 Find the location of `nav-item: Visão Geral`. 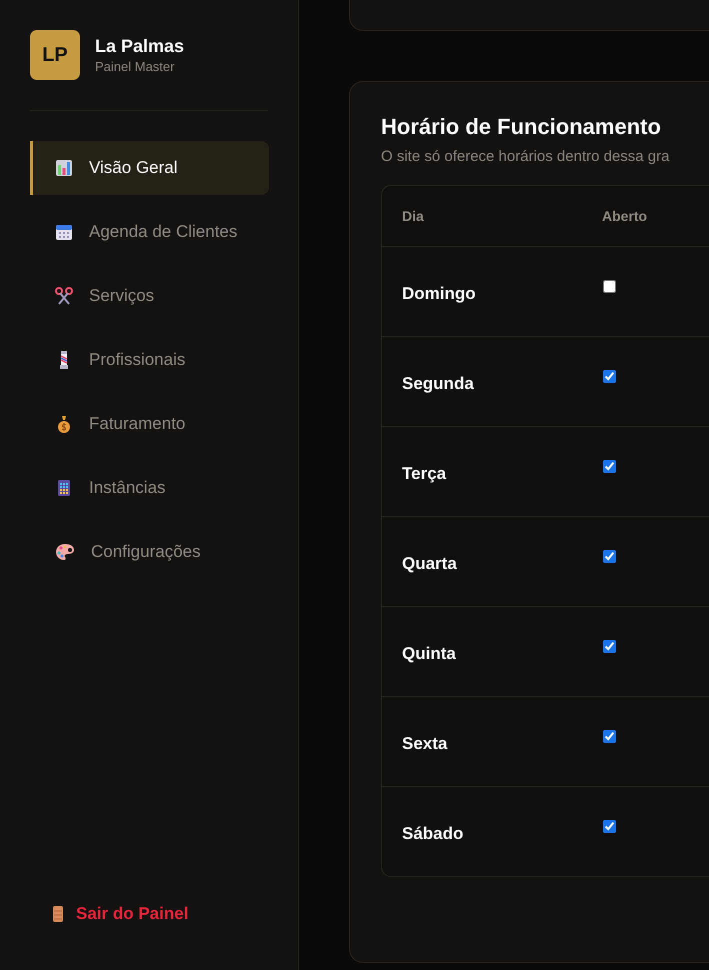

nav-item: Visão Geral is located at coordinates (149, 168).